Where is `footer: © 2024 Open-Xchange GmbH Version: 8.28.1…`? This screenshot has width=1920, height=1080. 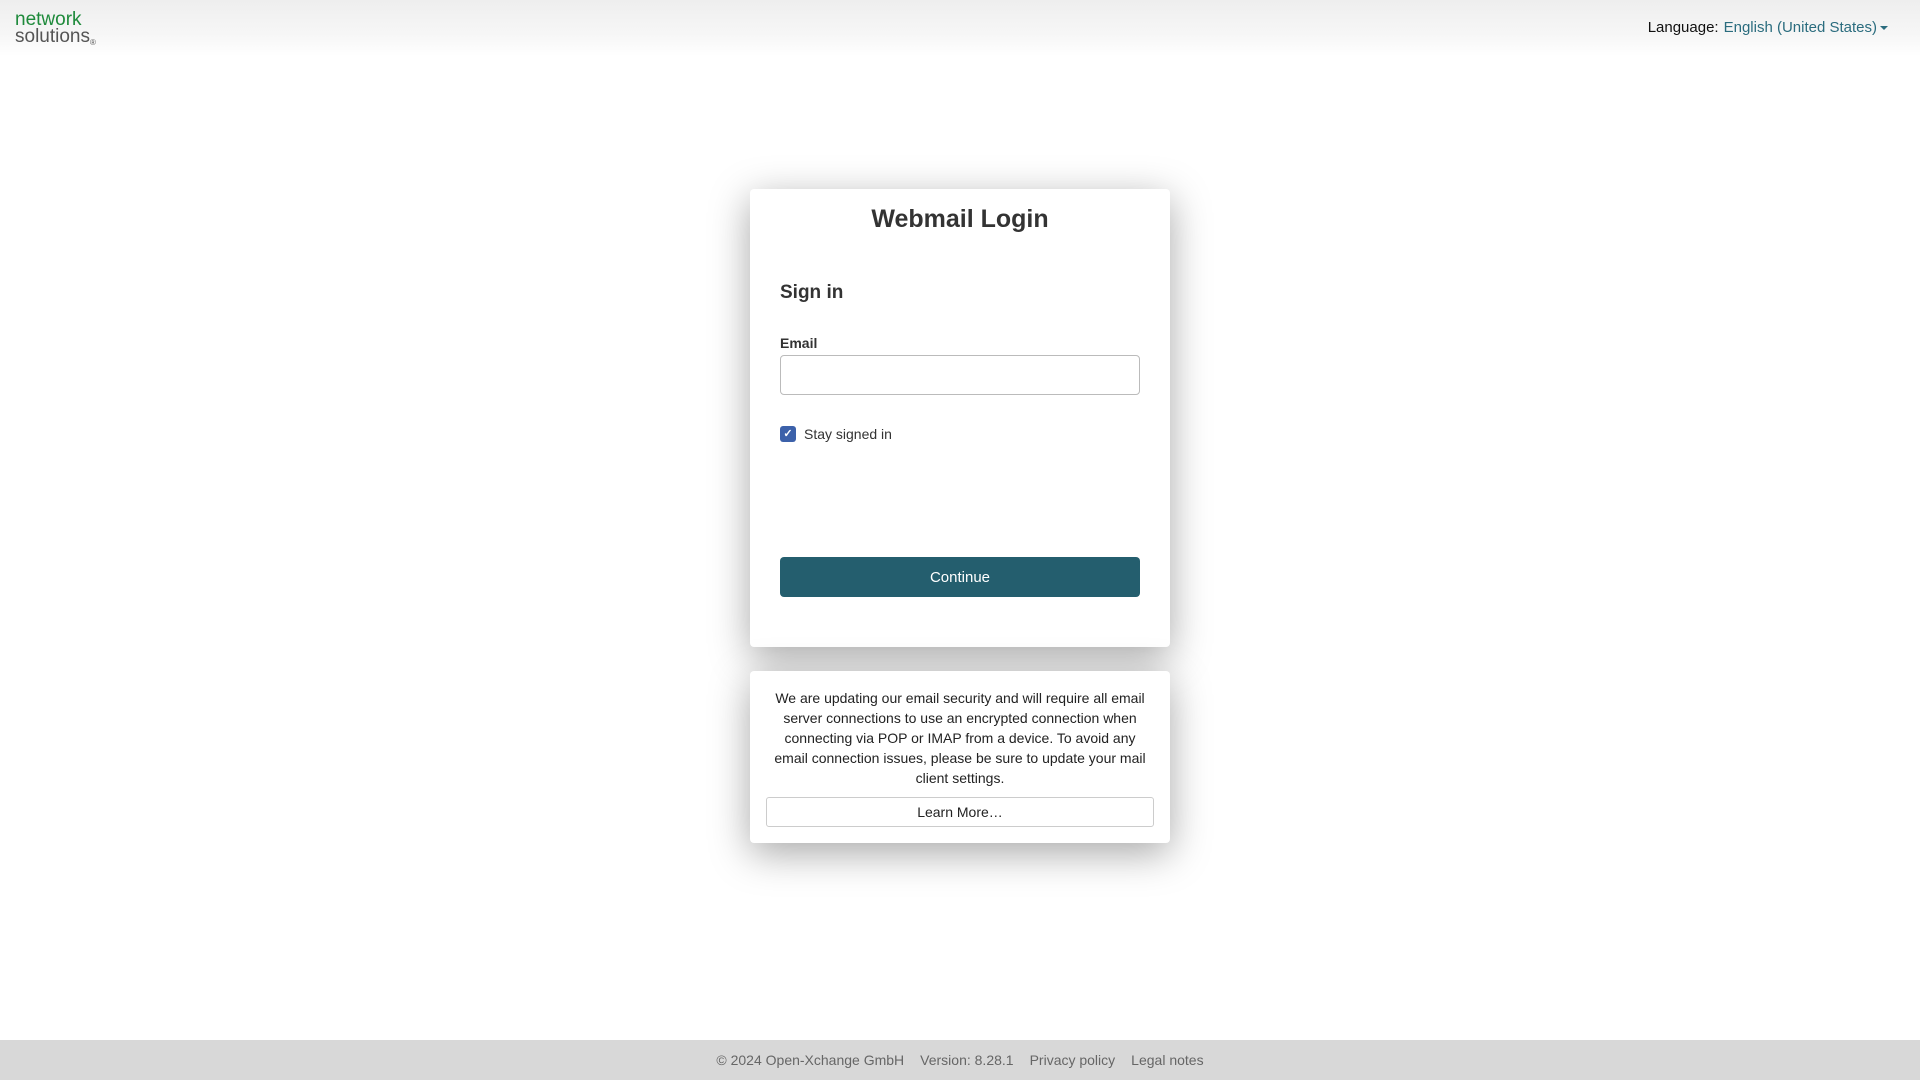 footer: © 2024 Open-Xchange GmbH Version: 8.28.1… is located at coordinates (960, 1060).